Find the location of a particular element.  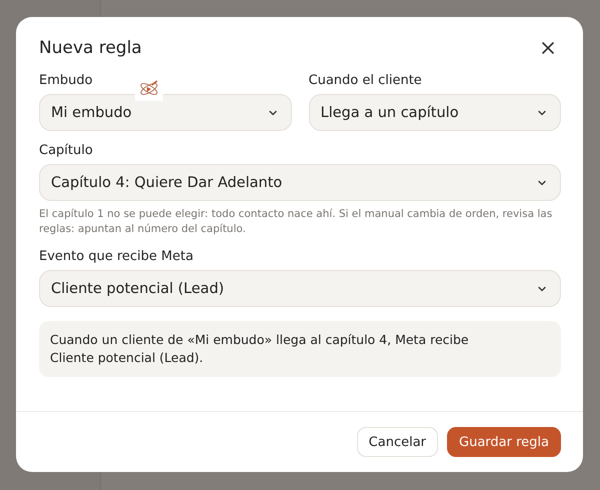

select-field: Capítulo 4: Quiere Dar Adelanto is located at coordinates (300, 182).